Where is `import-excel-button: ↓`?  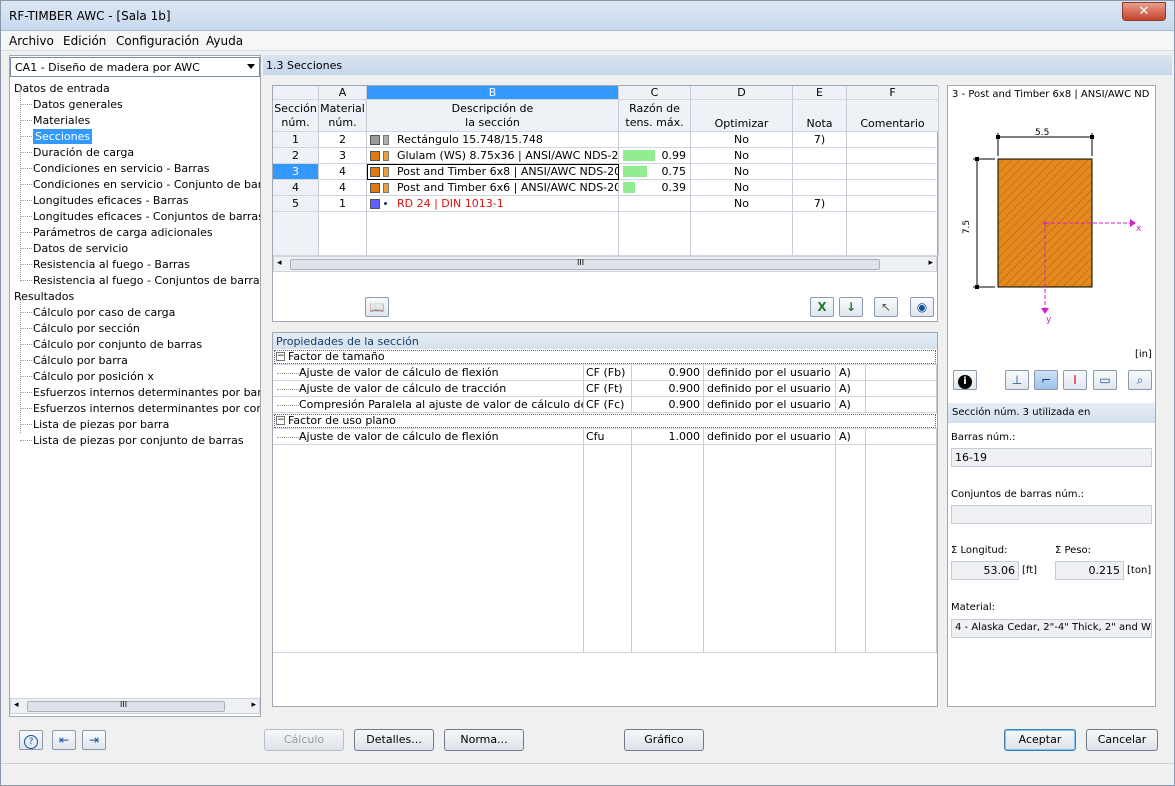 import-excel-button: ↓ is located at coordinates (851, 307).